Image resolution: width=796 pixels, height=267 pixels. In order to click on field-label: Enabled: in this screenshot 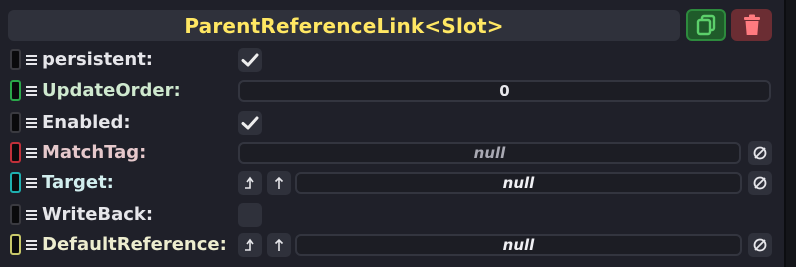, I will do `click(86, 122)`.